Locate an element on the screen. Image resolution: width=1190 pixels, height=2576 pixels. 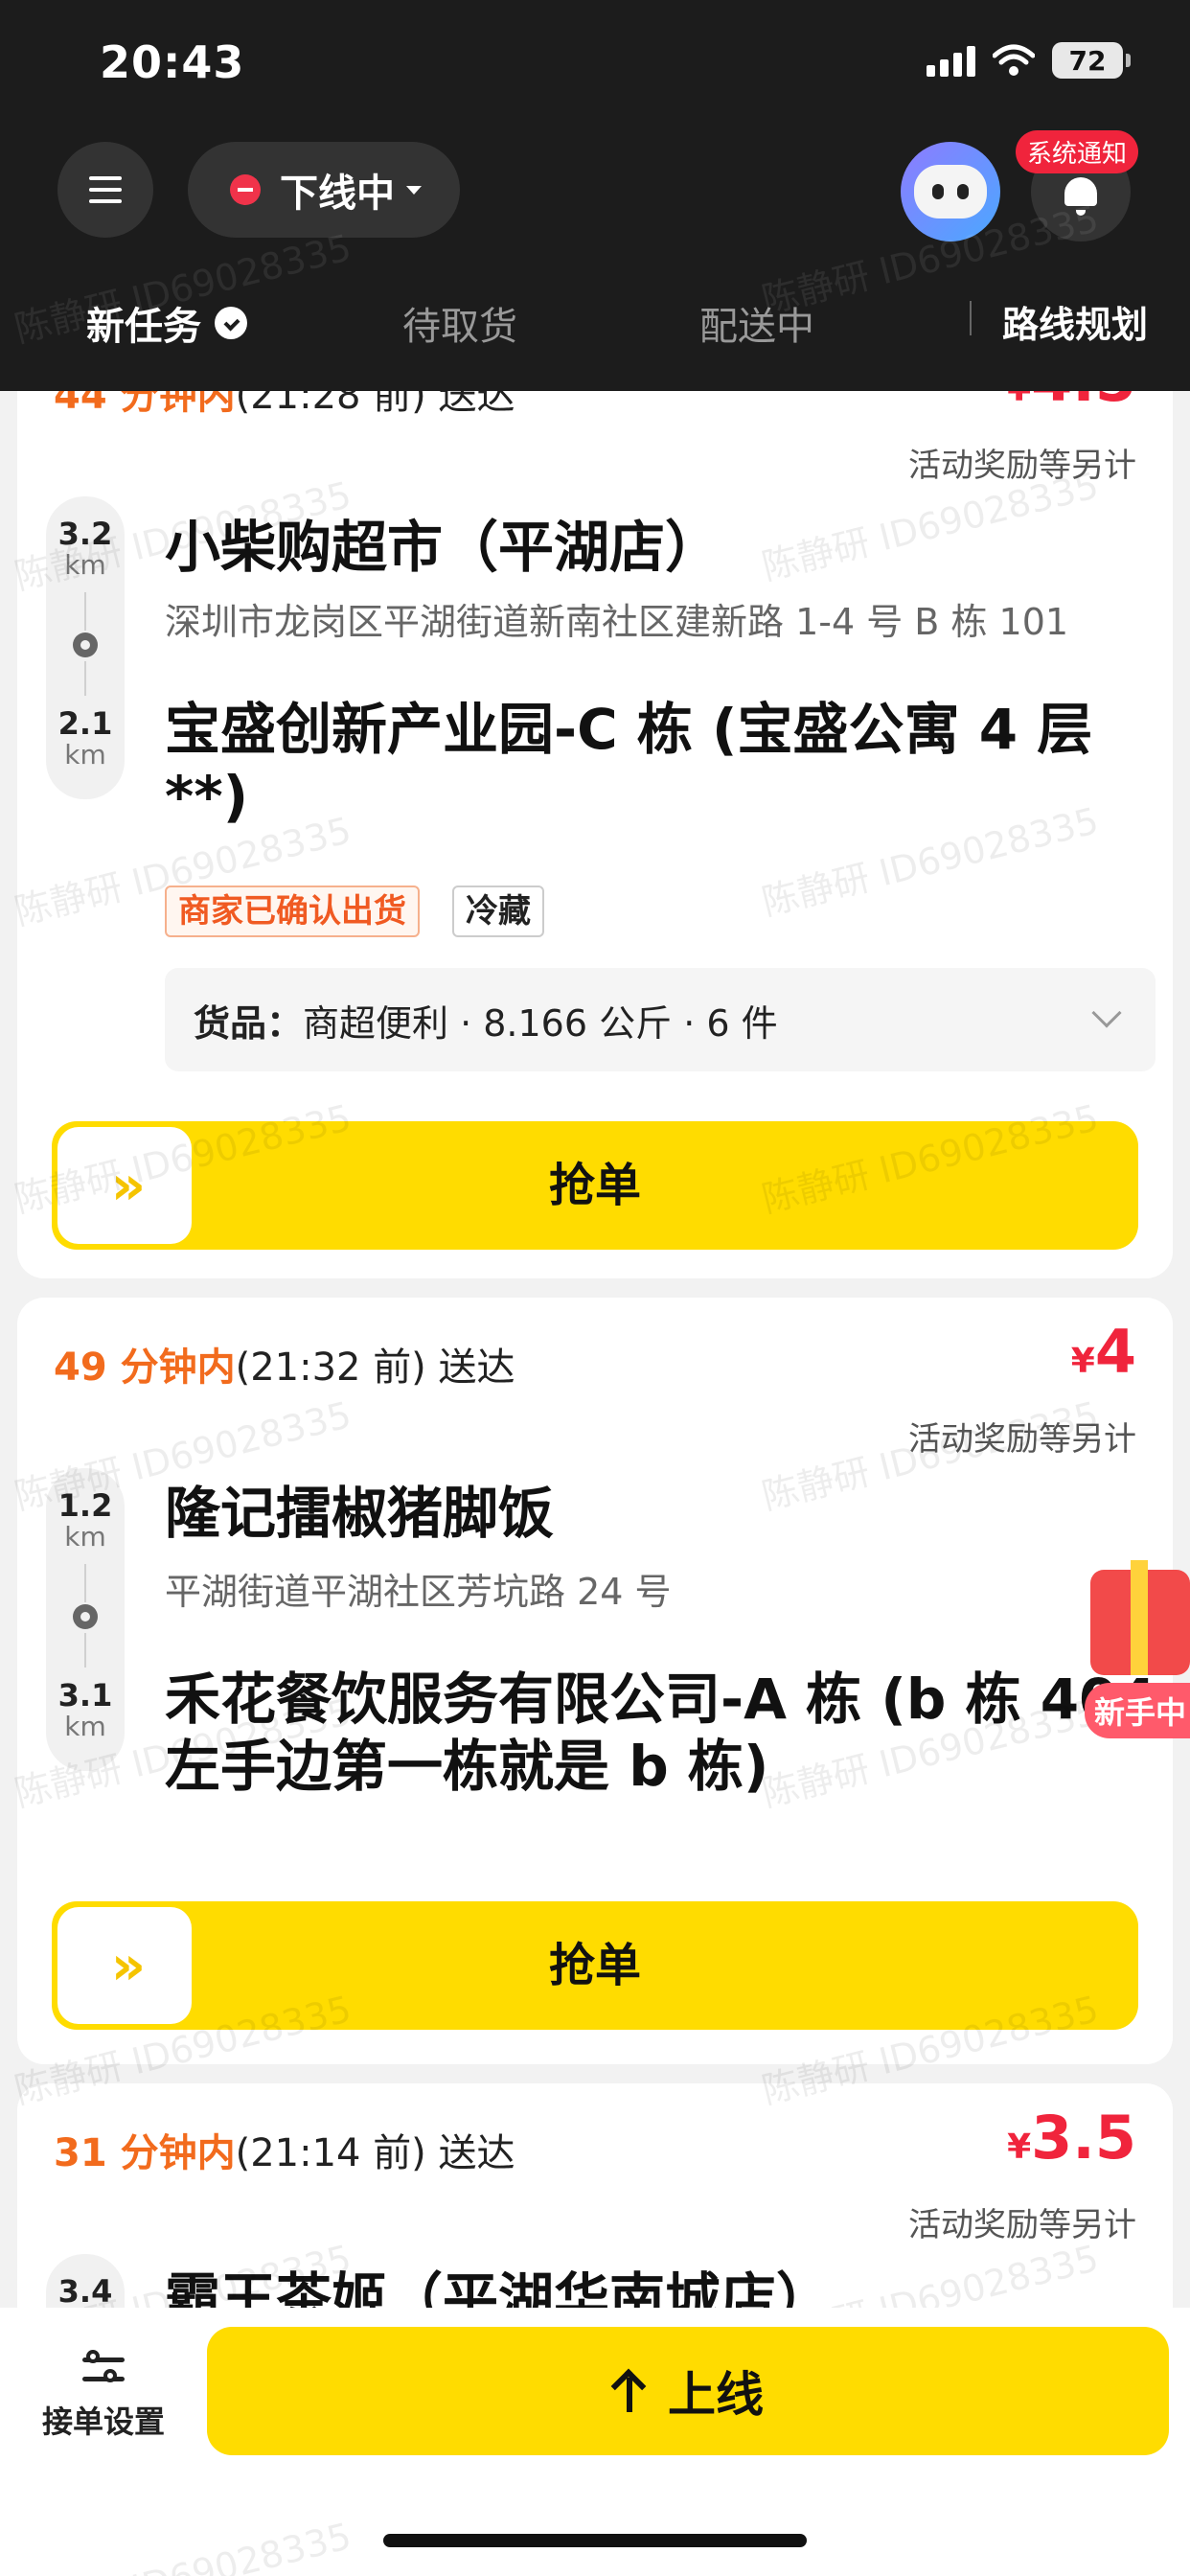
order-settings-button: 接单设置 is located at coordinates (103, 2395).